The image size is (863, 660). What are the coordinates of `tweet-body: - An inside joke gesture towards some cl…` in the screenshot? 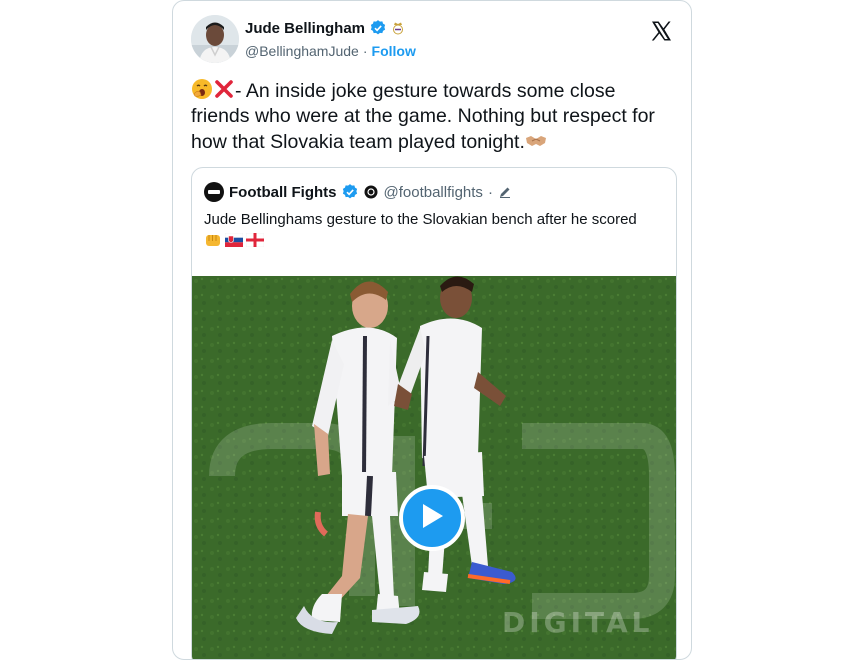 It's located at (431, 116).